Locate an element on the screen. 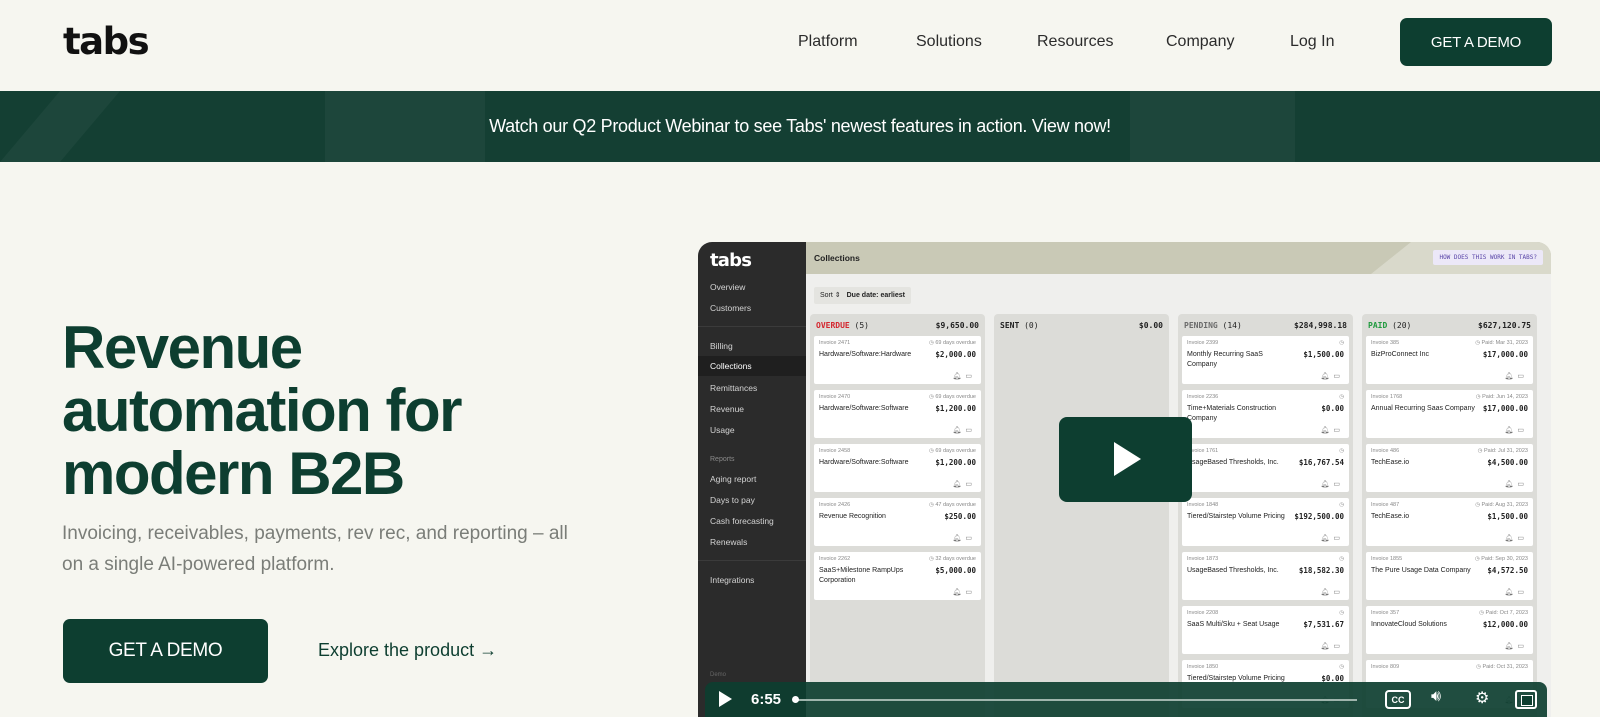 Image resolution: width=1600 pixels, height=717 pixels. customer-name: BizProConnect Inc is located at coordinates (1400, 354).